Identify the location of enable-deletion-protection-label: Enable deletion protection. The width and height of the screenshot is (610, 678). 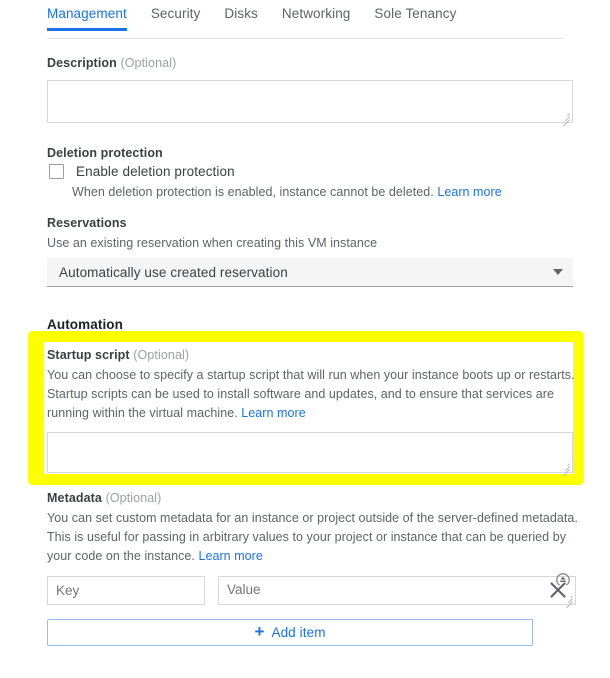
(155, 171).